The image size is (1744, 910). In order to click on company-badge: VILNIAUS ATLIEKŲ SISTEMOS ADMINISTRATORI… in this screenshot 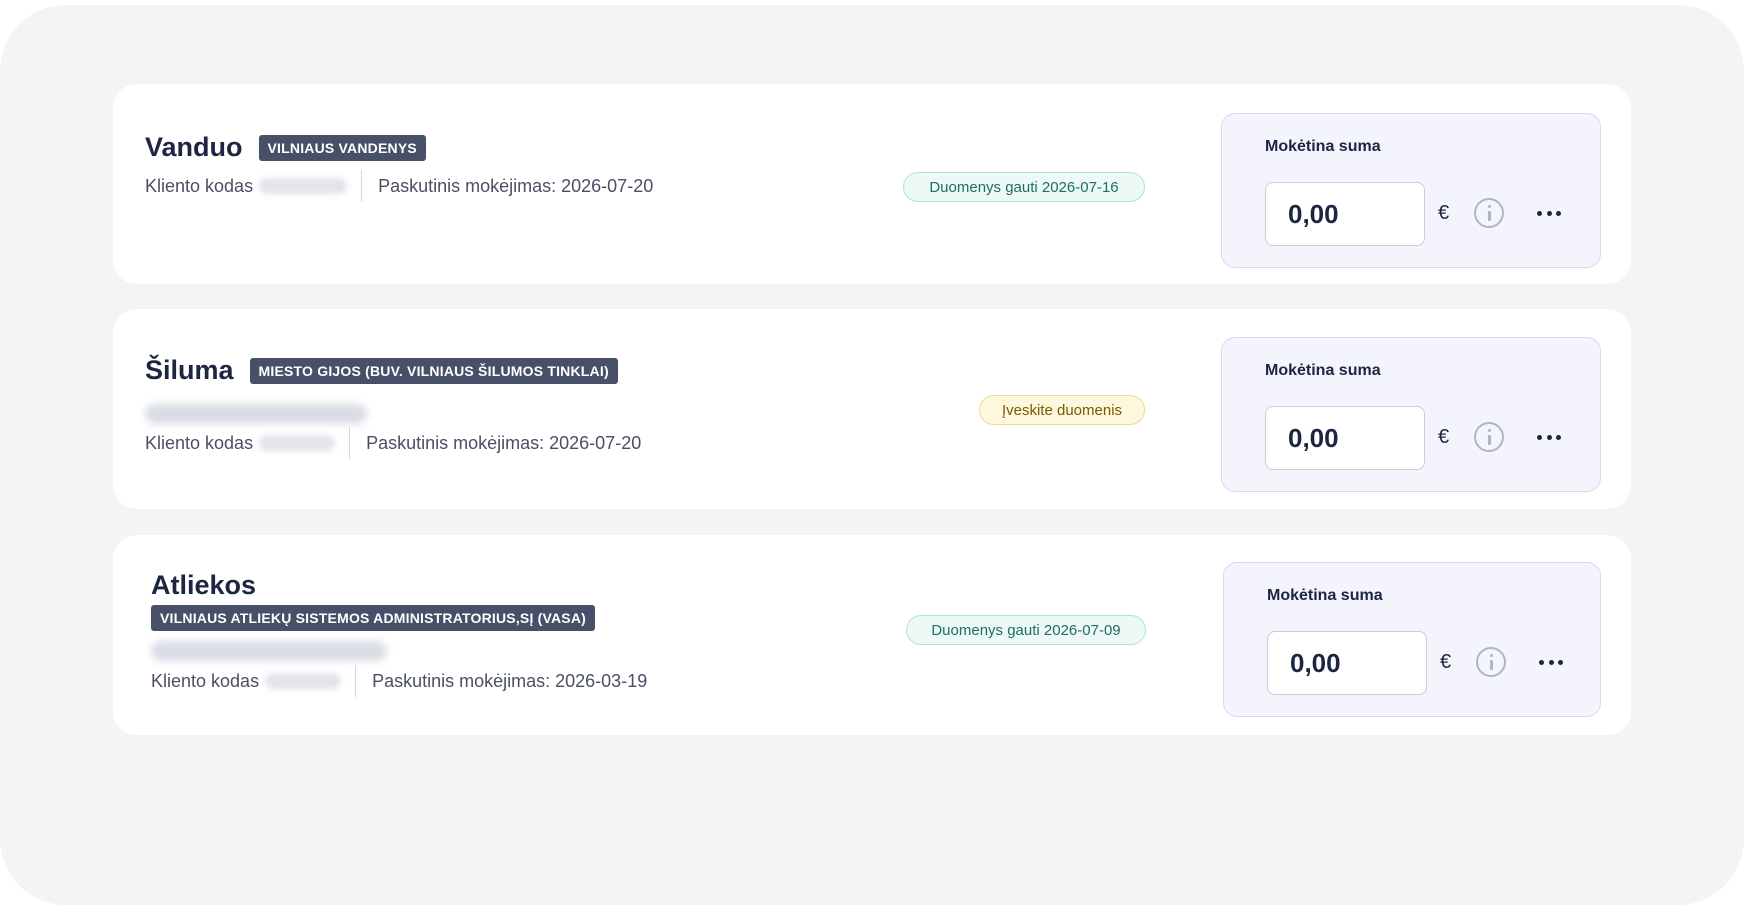, I will do `click(373, 618)`.